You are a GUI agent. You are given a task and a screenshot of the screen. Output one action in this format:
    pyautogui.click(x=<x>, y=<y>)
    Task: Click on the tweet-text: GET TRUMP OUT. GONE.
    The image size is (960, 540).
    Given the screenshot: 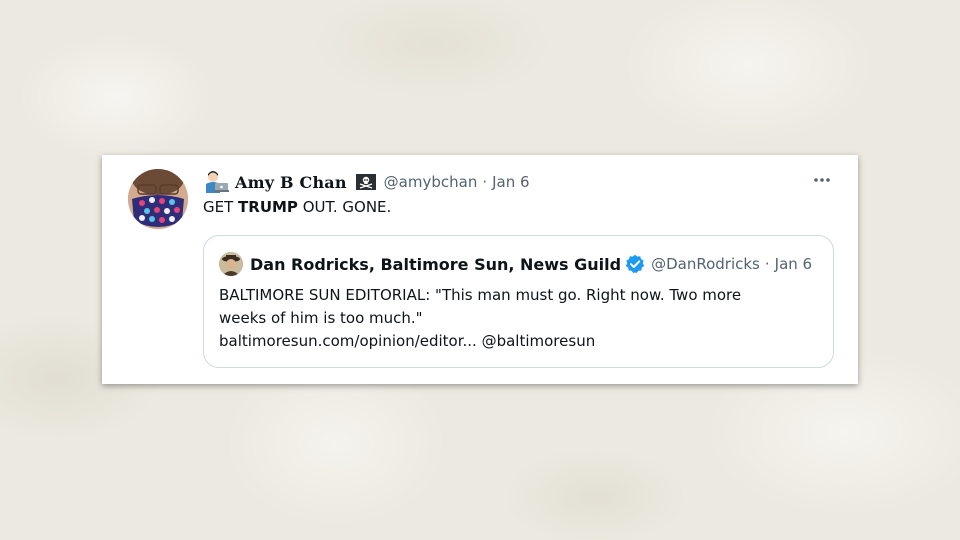 What is the action you would take?
    pyautogui.click(x=297, y=207)
    